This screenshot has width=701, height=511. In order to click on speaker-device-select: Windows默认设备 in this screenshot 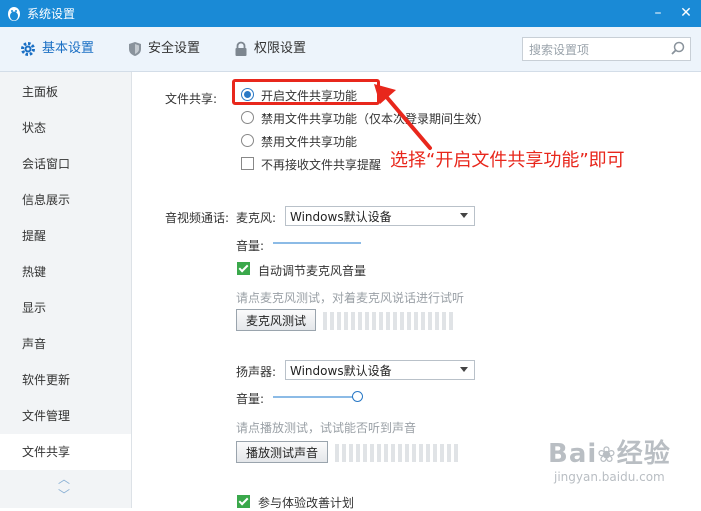, I will do `click(380, 370)`.